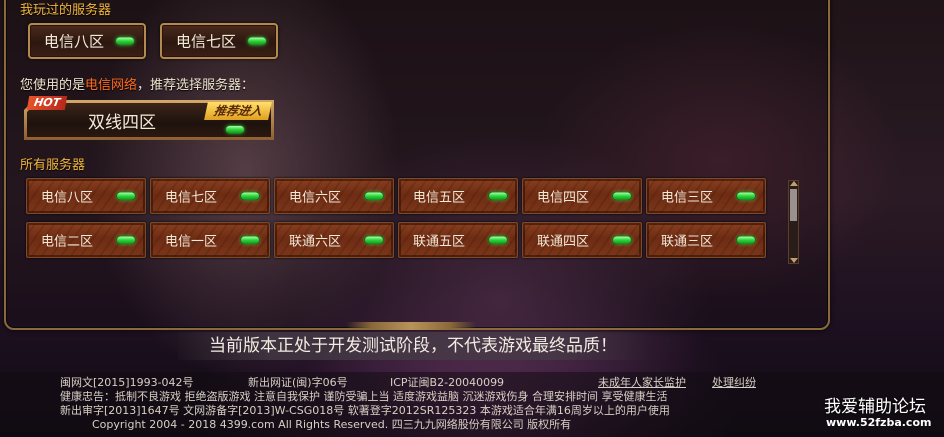 The image size is (944, 437). I want to click on footer-license-2: 新出网证(闽)字06号, so click(298, 382).